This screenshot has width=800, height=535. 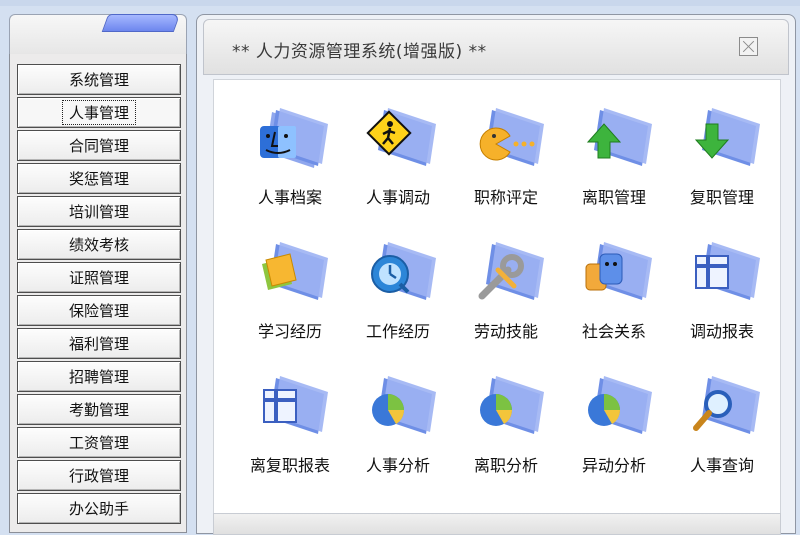 I want to click on module-label: 复职管理, so click(x=721, y=197).